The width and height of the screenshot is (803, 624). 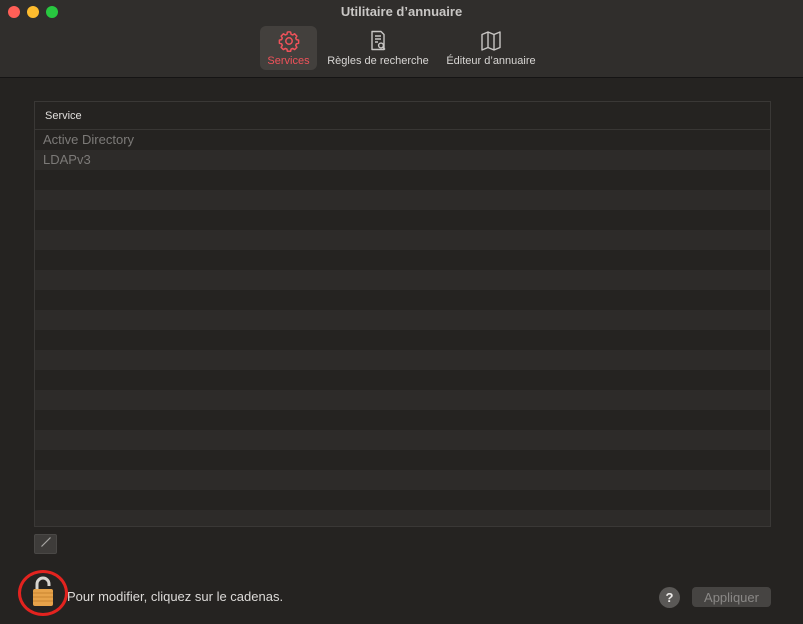 What do you see at coordinates (402, 116) in the screenshot?
I see `column-header-service: Service` at bounding box center [402, 116].